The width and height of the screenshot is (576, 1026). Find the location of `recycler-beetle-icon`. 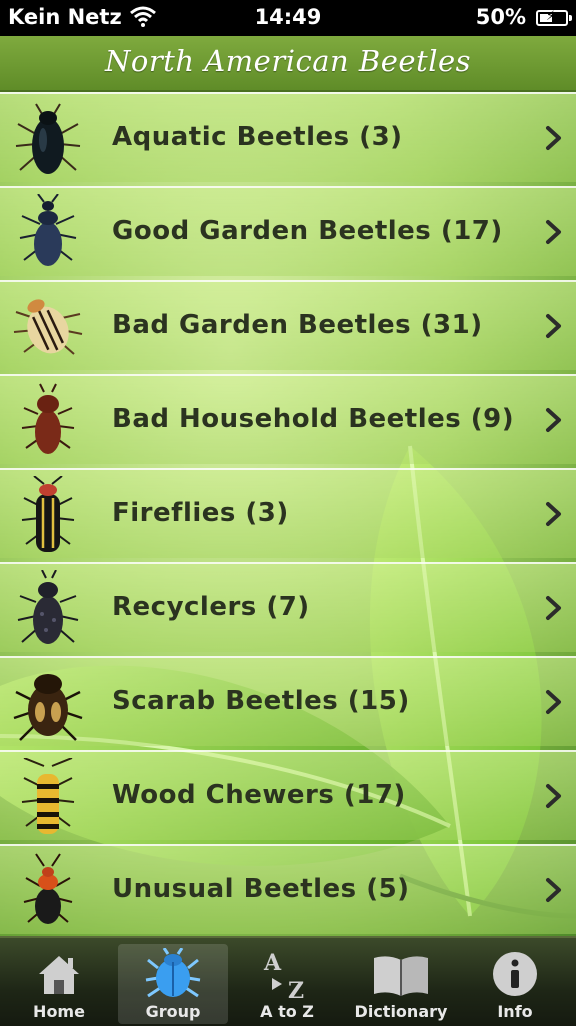

recycler-beetle-icon is located at coordinates (48, 607).